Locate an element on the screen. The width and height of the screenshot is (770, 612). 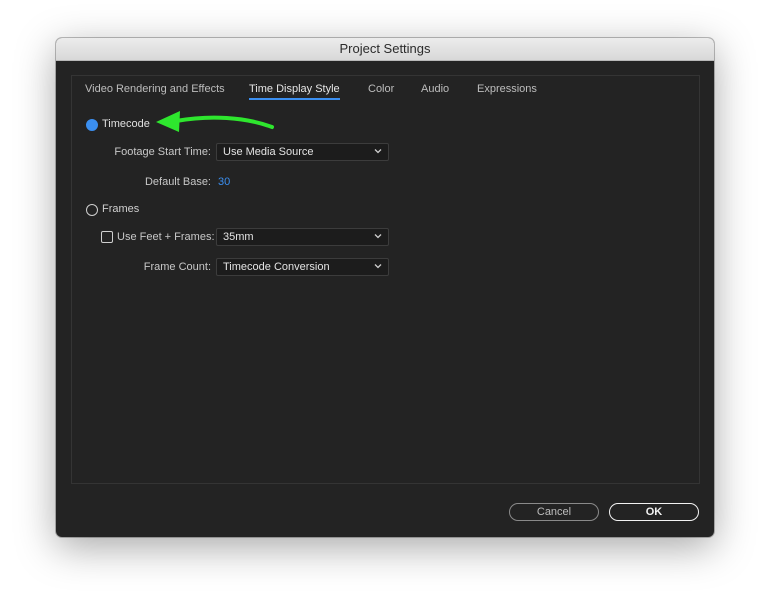
timecode-radio is located at coordinates (92, 125).